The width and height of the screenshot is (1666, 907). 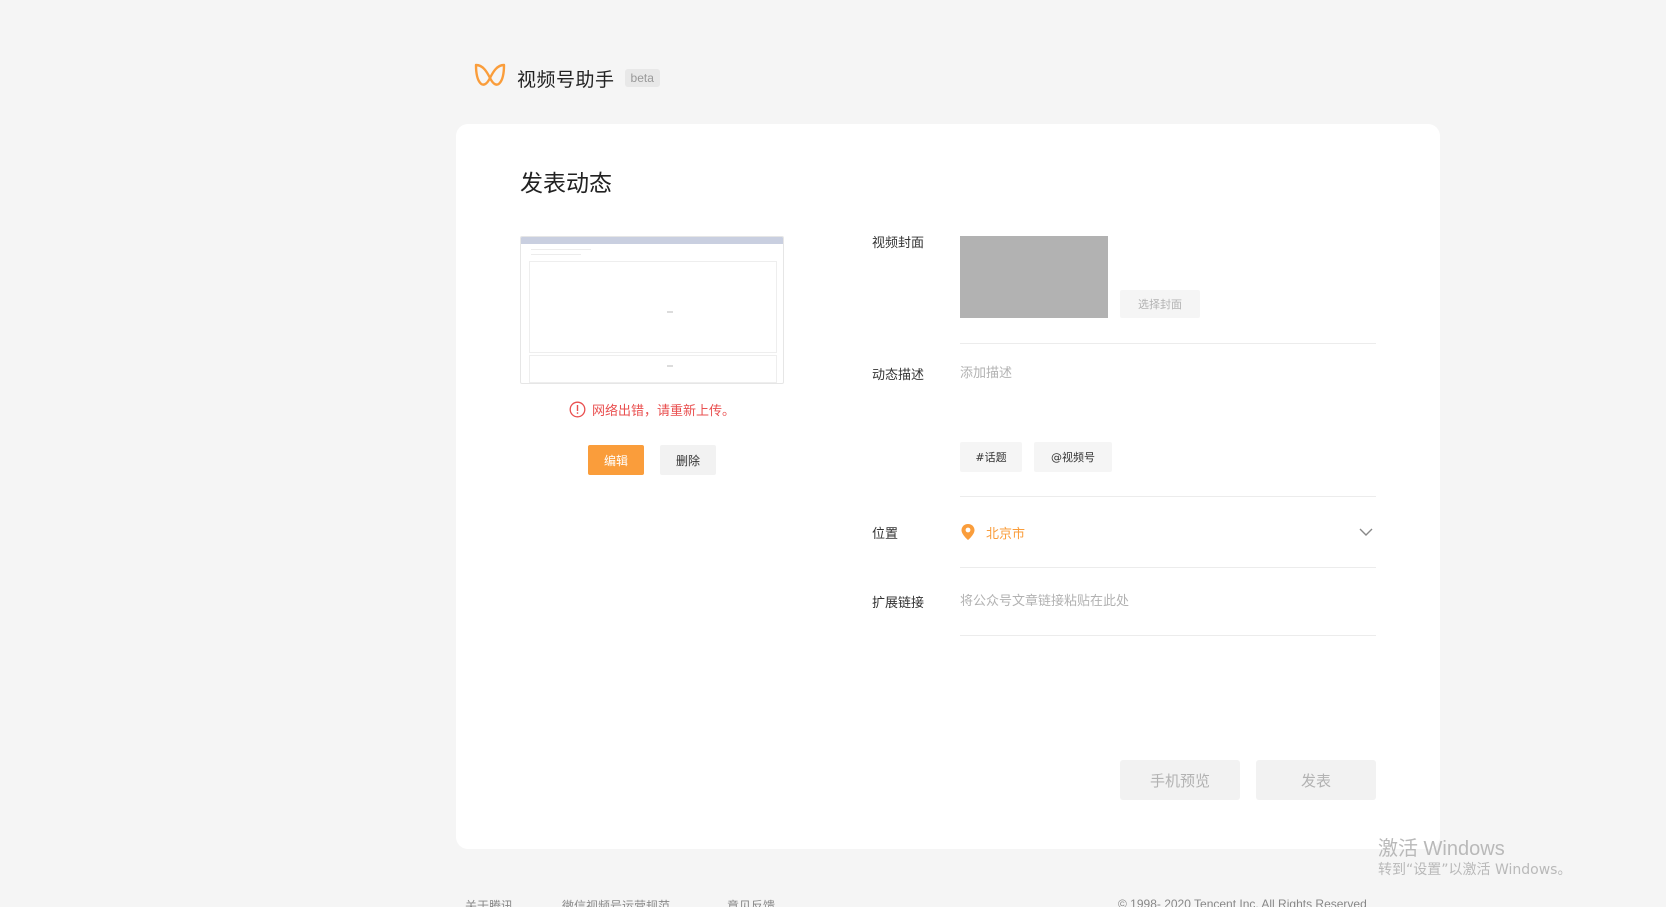 I want to click on chevron-down-icon, so click(x=1366, y=532).